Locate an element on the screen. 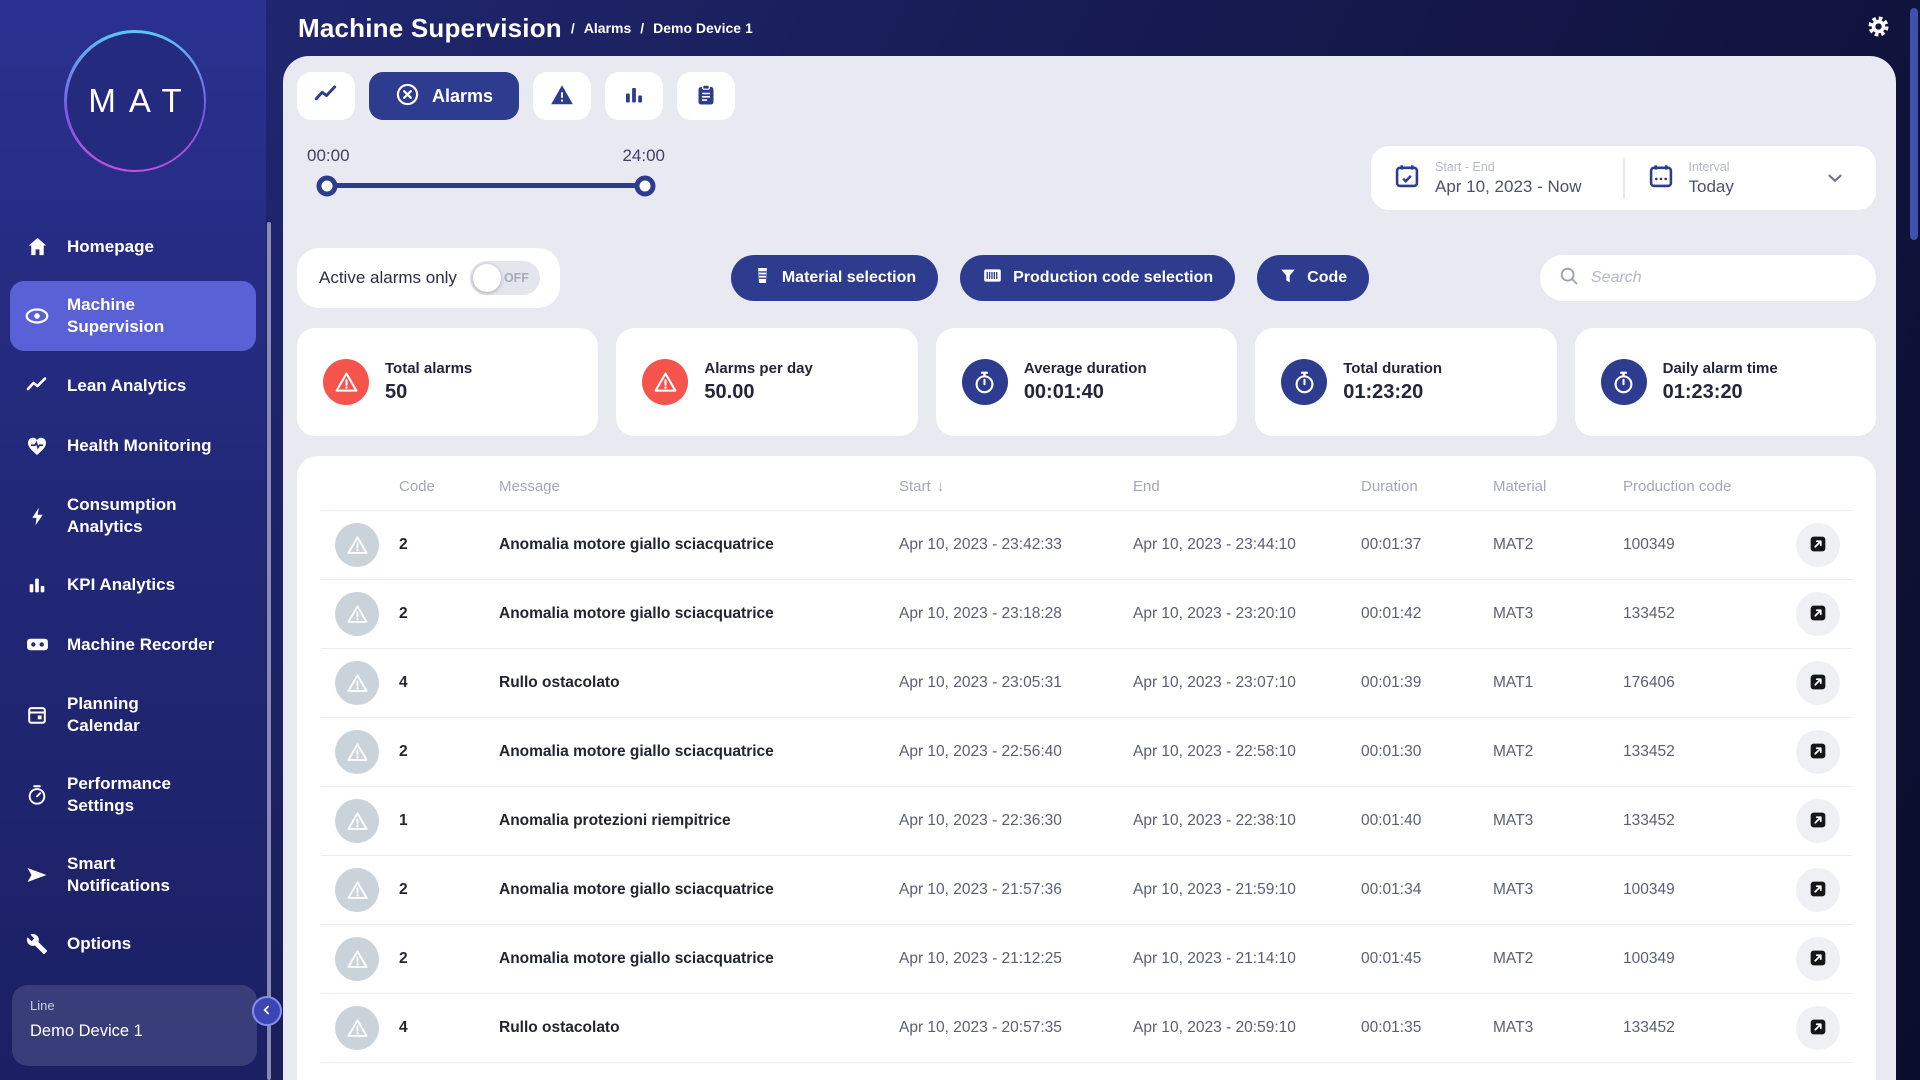 The width and height of the screenshot is (1920, 1080). sidebar-item-label-line: Planning is located at coordinates (103, 703).